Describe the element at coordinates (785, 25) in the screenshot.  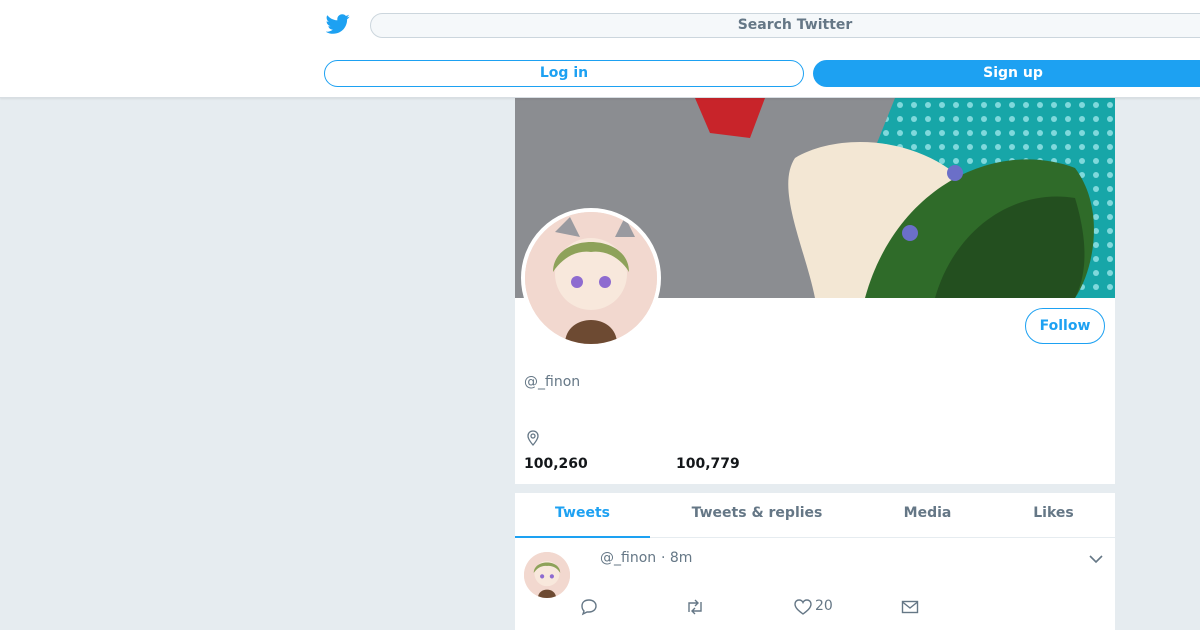
I see `search-input: Search Twitter` at that location.